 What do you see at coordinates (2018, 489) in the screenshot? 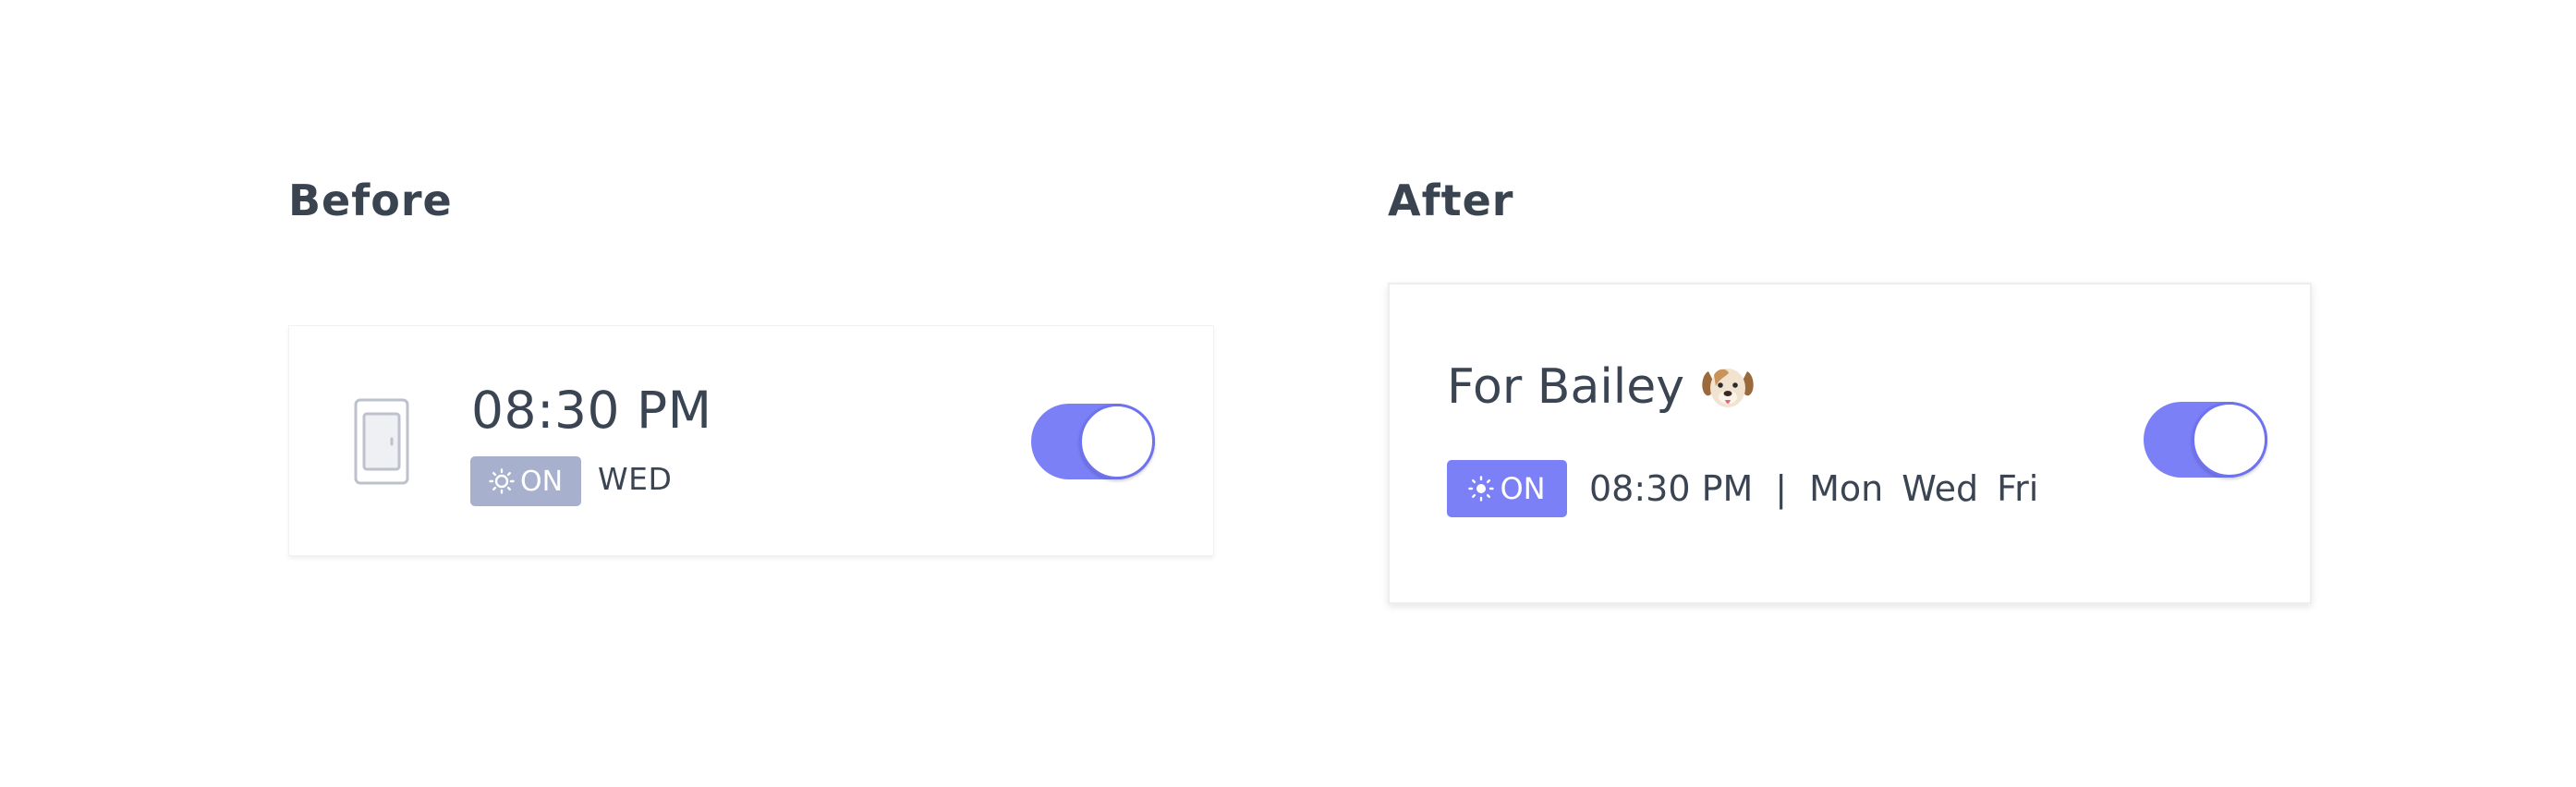
I see `repeat-day: Fri` at bounding box center [2018, 489].